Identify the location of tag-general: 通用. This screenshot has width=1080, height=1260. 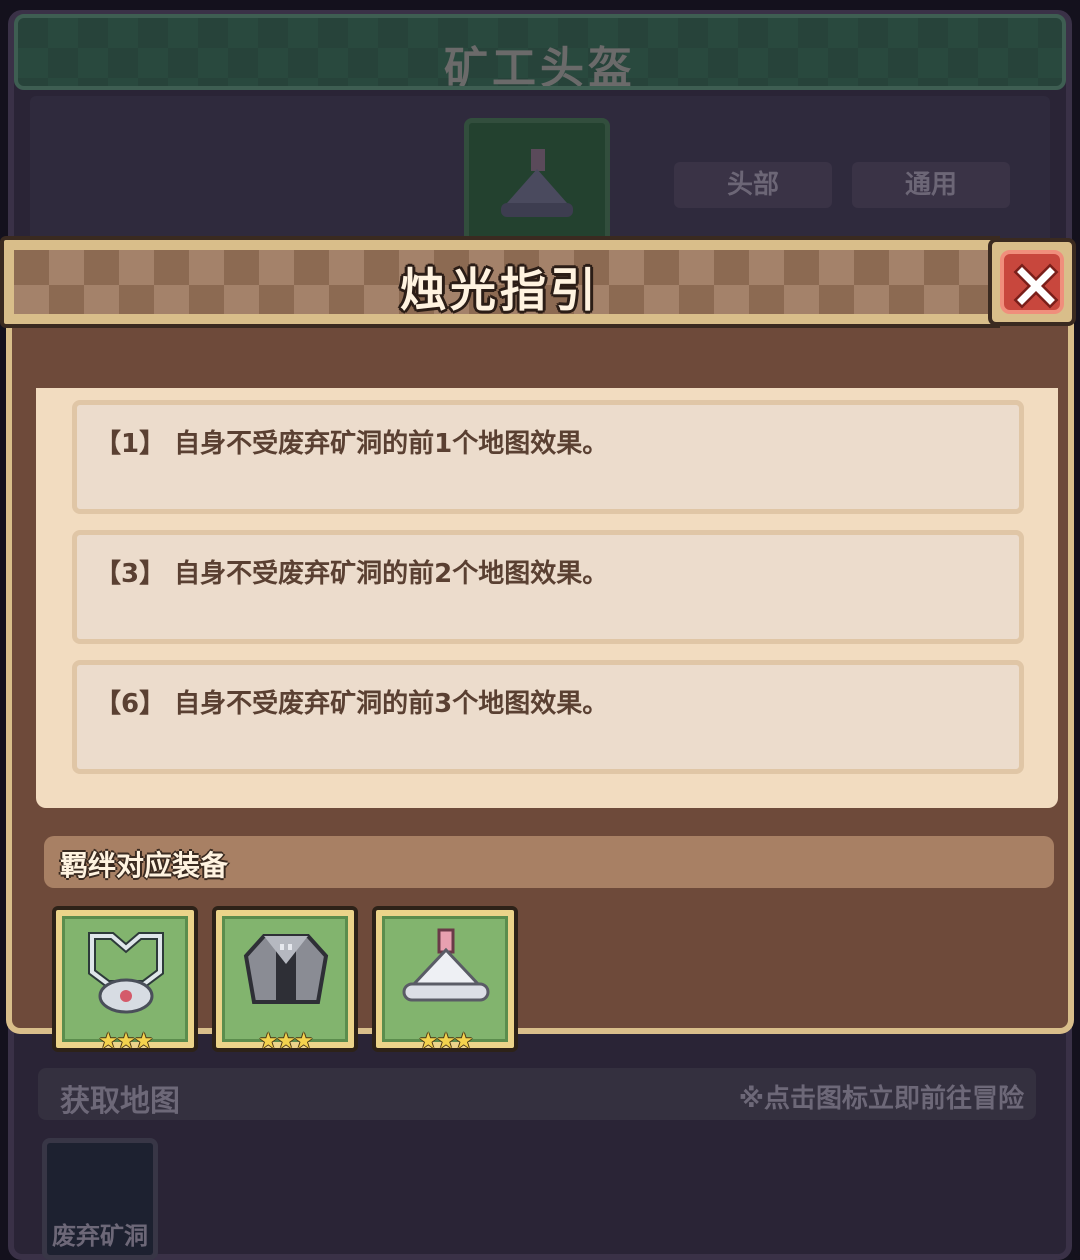
(931, 185).